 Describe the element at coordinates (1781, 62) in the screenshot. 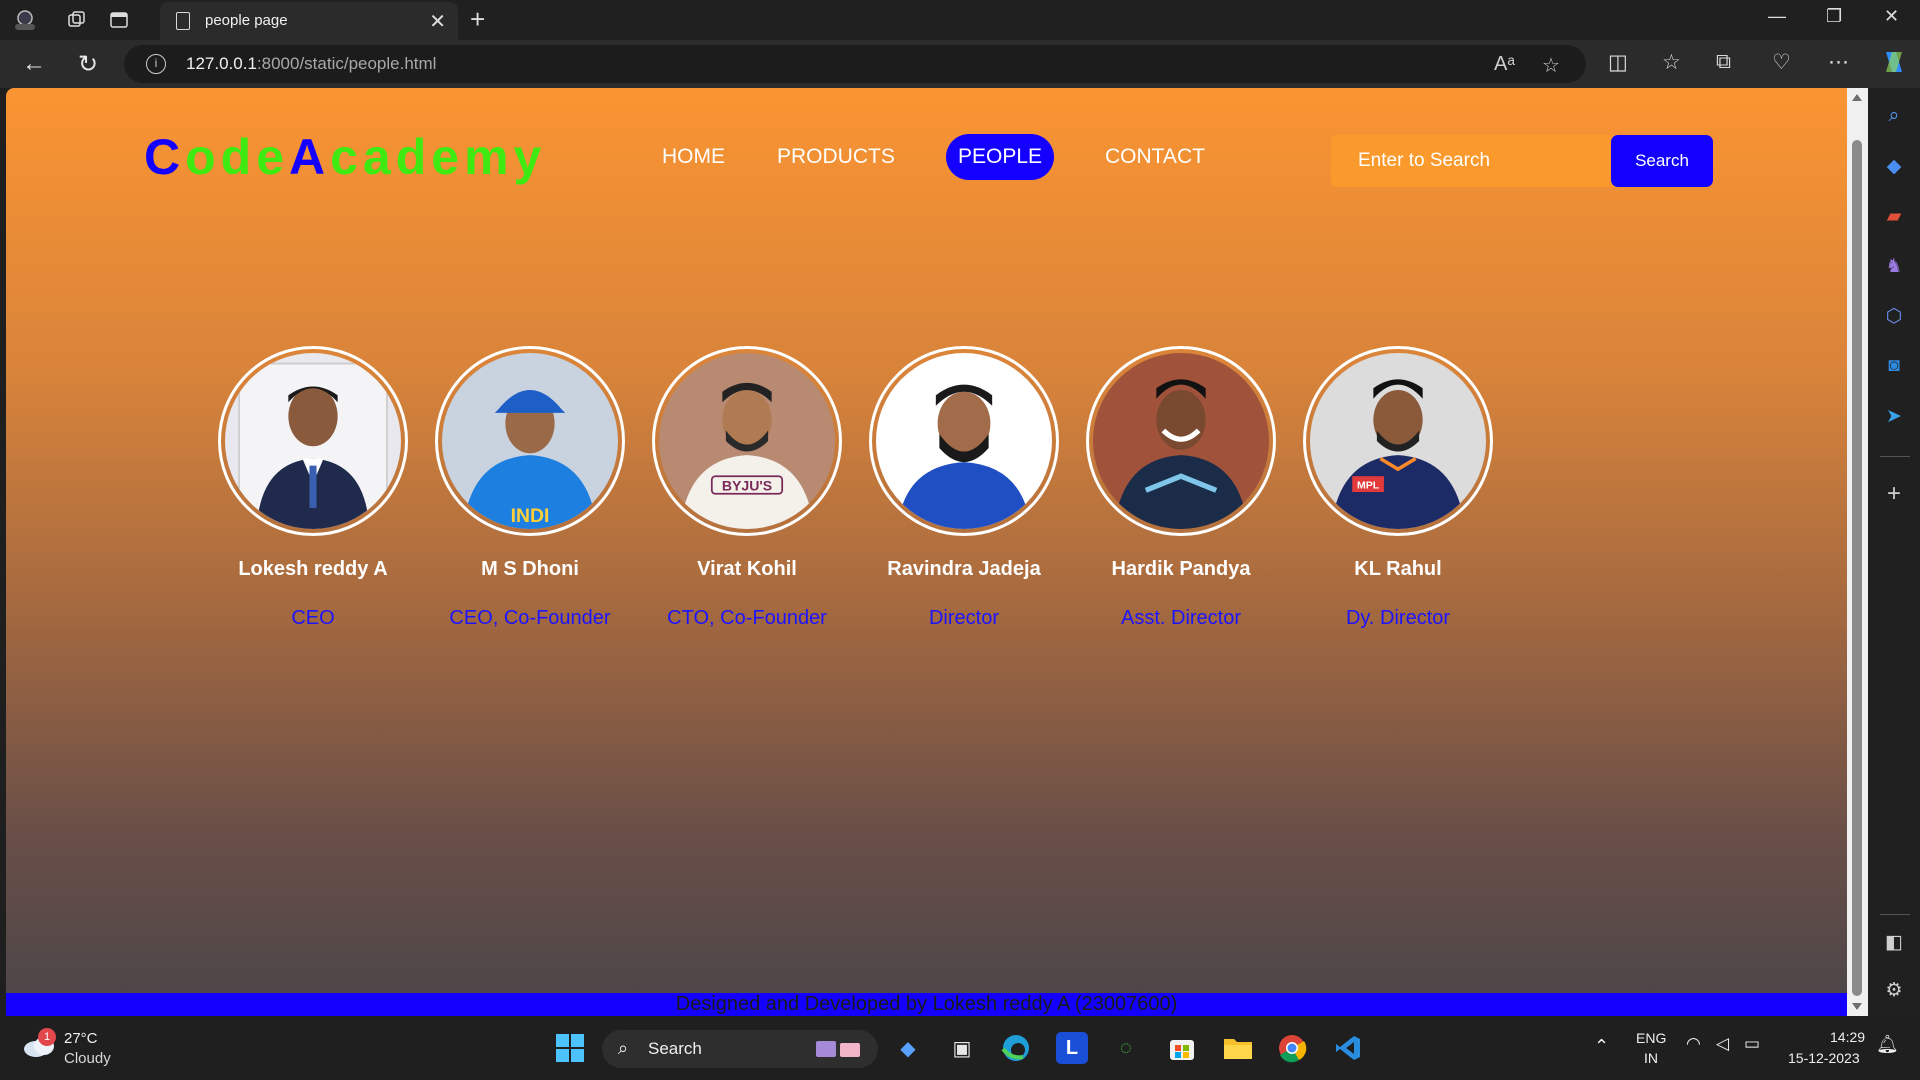

I see `performance-icon: ♡` at that location.